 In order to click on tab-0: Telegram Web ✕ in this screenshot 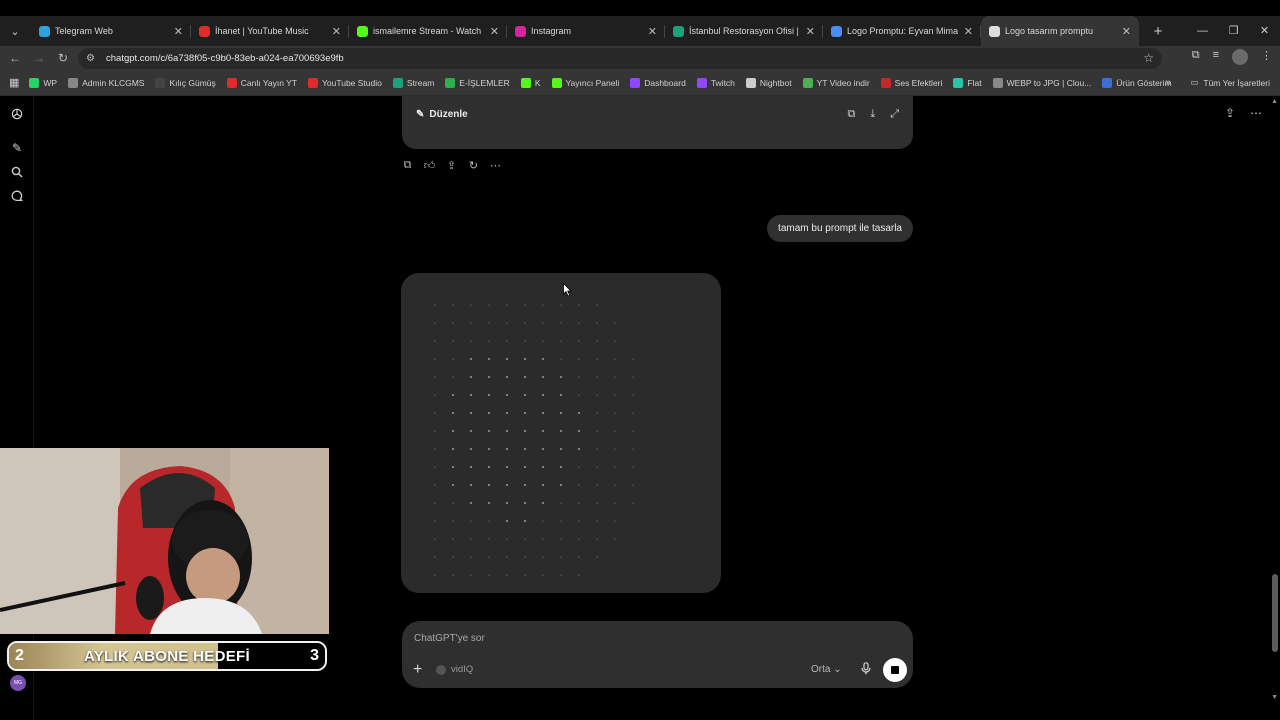, I will do `click(111, 31)`.